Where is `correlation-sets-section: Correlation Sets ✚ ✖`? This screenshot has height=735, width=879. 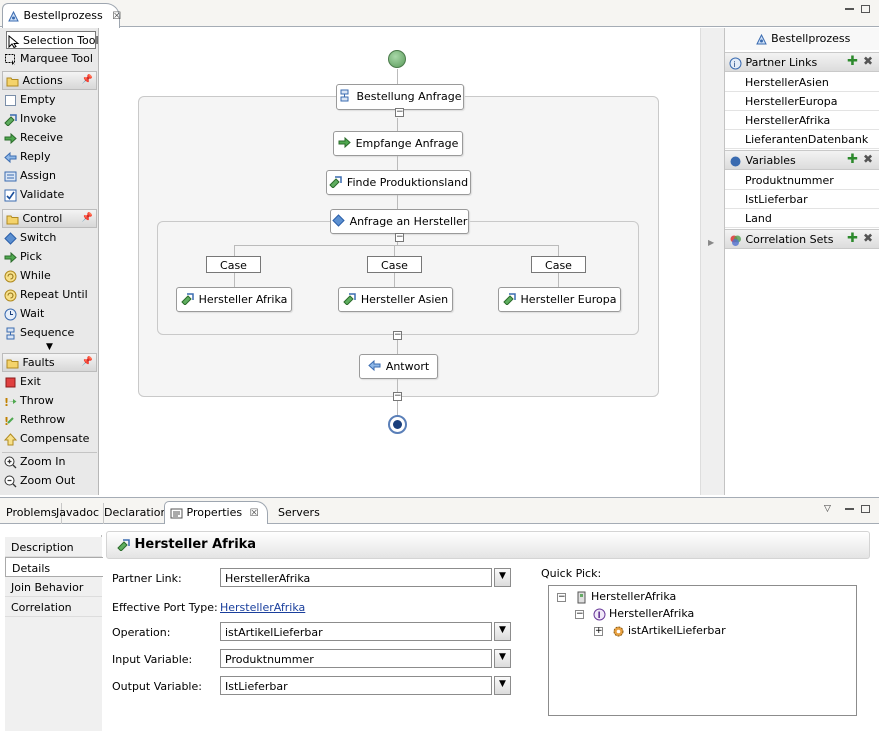
correlation-sets-section: Correlation Sets ✚ ✖ is located at coordinates (802, 239).